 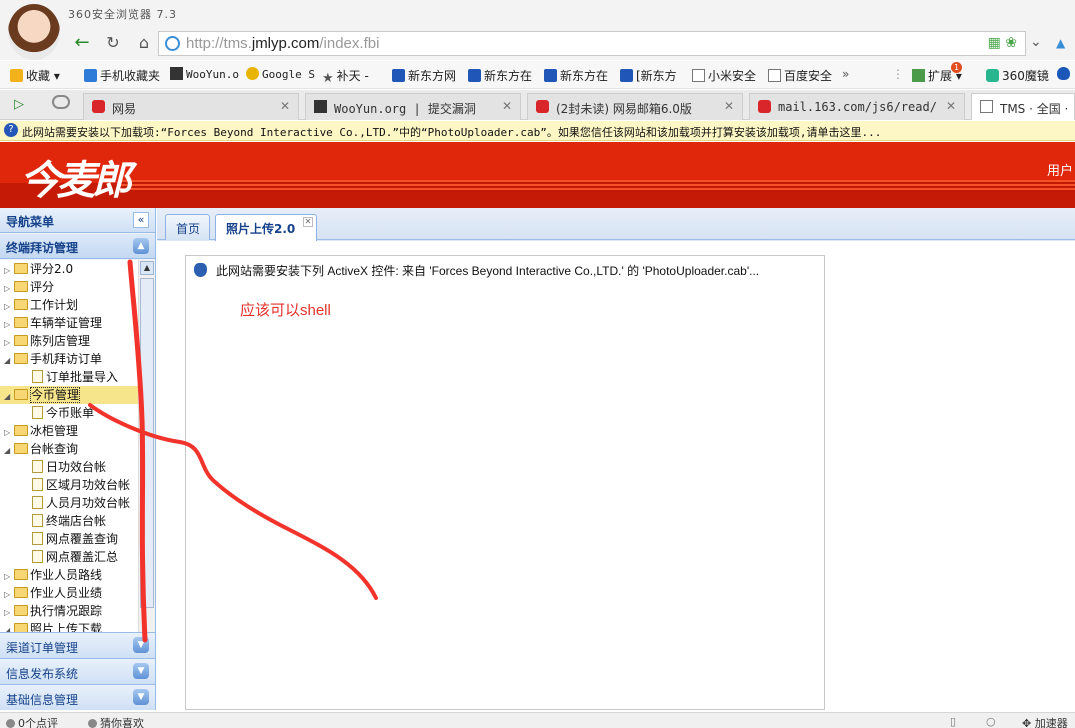 I want to click on accelerator-button: ✥ 加速器, so click(x=1045, y=721).